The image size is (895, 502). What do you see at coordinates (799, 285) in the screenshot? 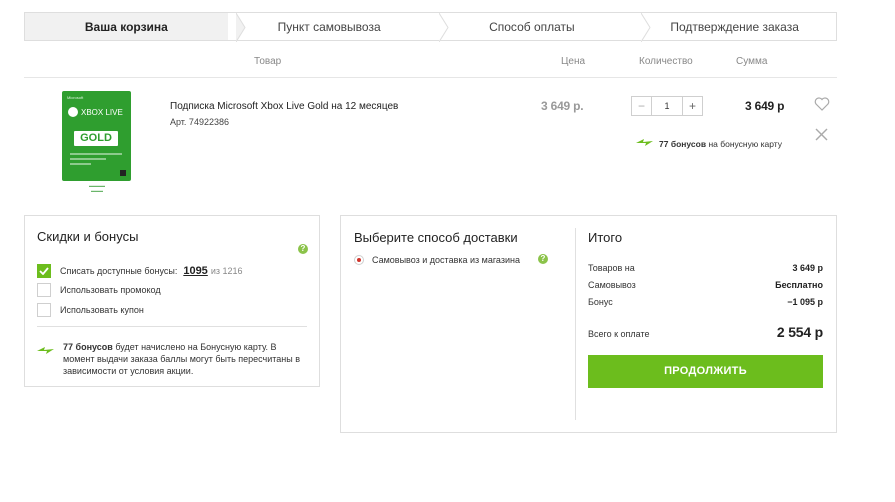
I see `total-row-value: Бесплатно` at bounding box center [799, 285].